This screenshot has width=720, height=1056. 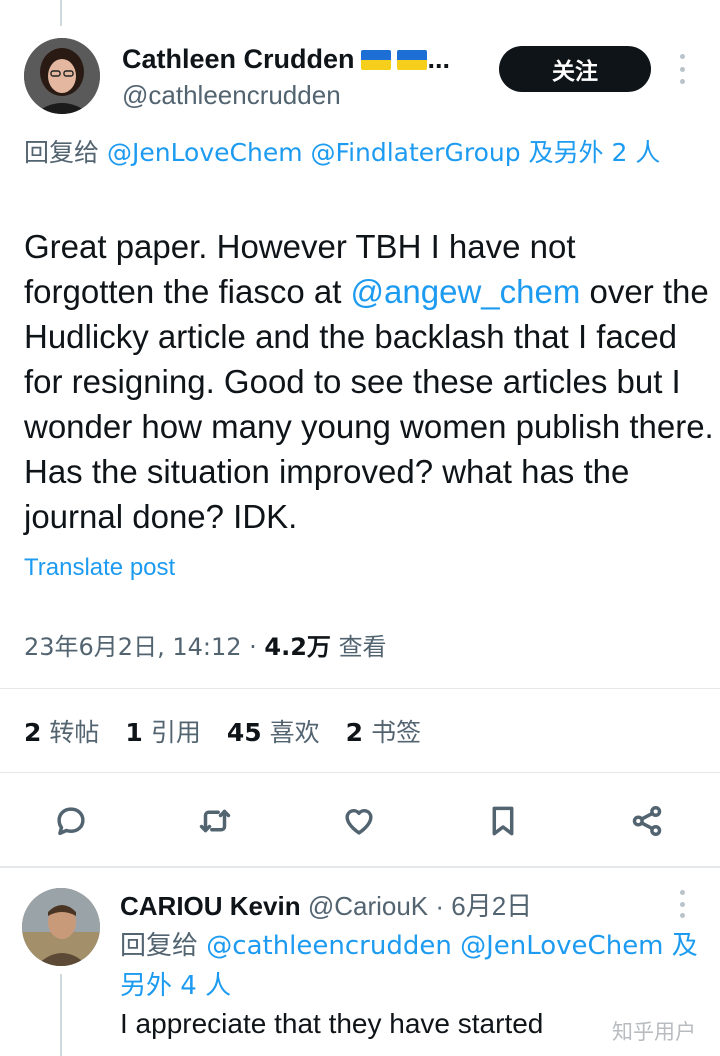 I want to click on reply-author-row: CARIOU Kevin @CariouK · 6月2日, so click(x=326, y=904).